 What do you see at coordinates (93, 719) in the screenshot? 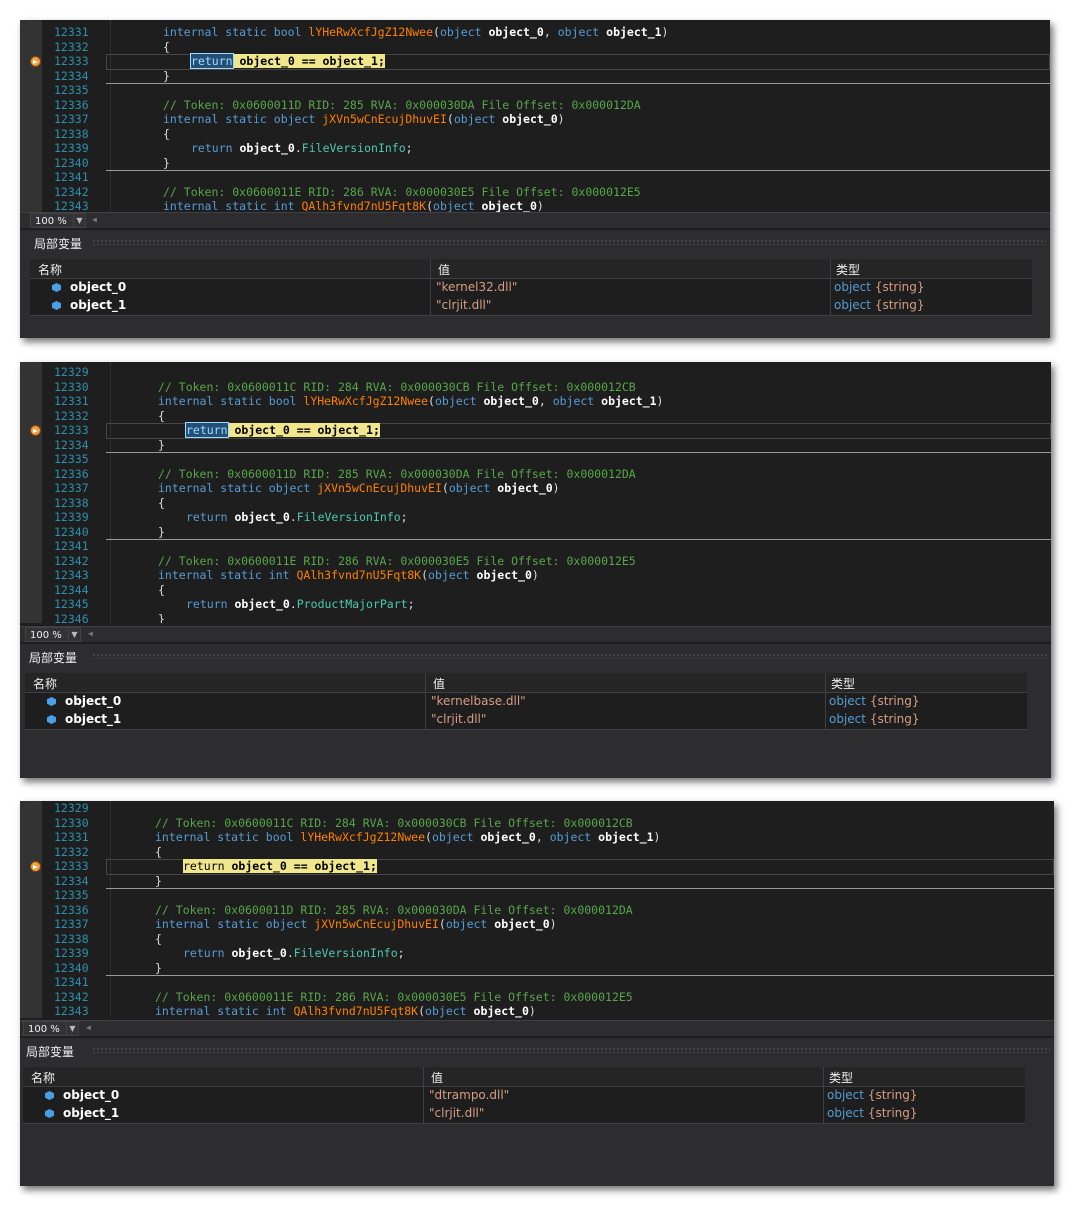
I see `variable-name: object_1` at bounding box center [93, 719].